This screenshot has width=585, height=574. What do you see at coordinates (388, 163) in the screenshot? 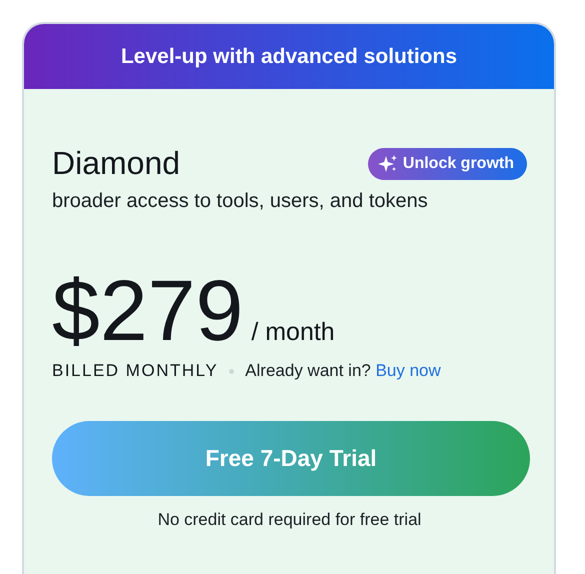
I see `sparkle-icon` at bounding box center [388, 163].